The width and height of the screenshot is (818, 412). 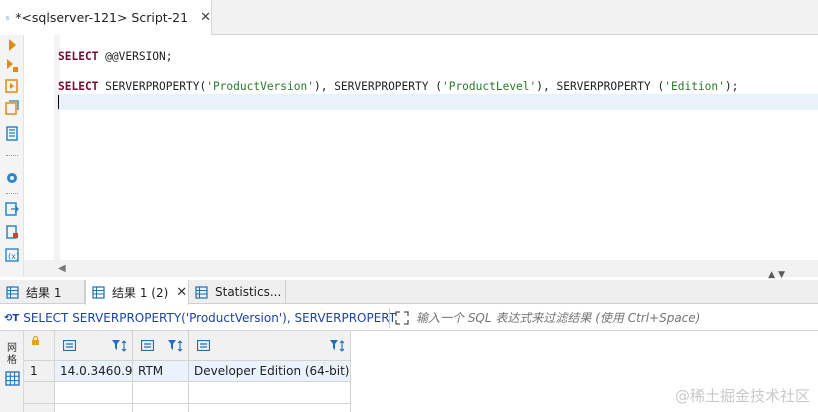 What do you see at coordinates (12, 65) in the screenshot?
I see `execute-script-icon` at bounding box center [12, 65].